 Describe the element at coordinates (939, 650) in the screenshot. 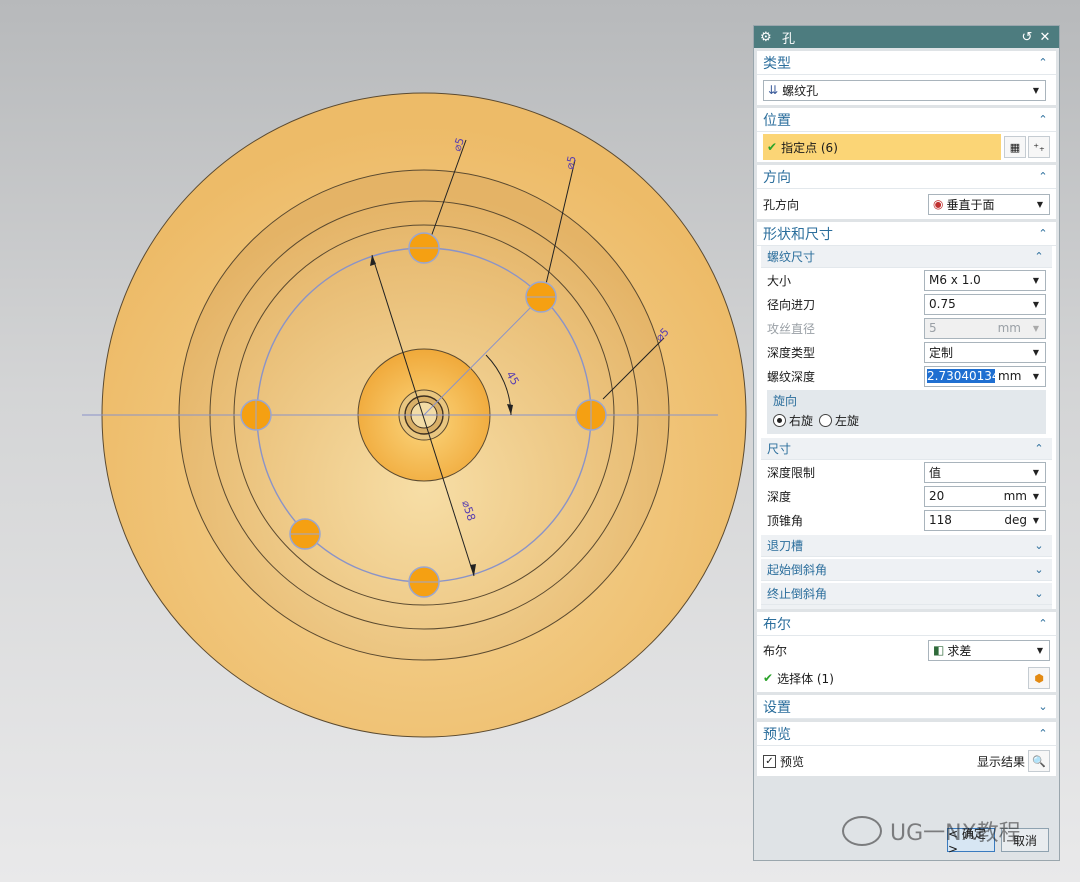

I see `subtract-icon: ◧` at that location.